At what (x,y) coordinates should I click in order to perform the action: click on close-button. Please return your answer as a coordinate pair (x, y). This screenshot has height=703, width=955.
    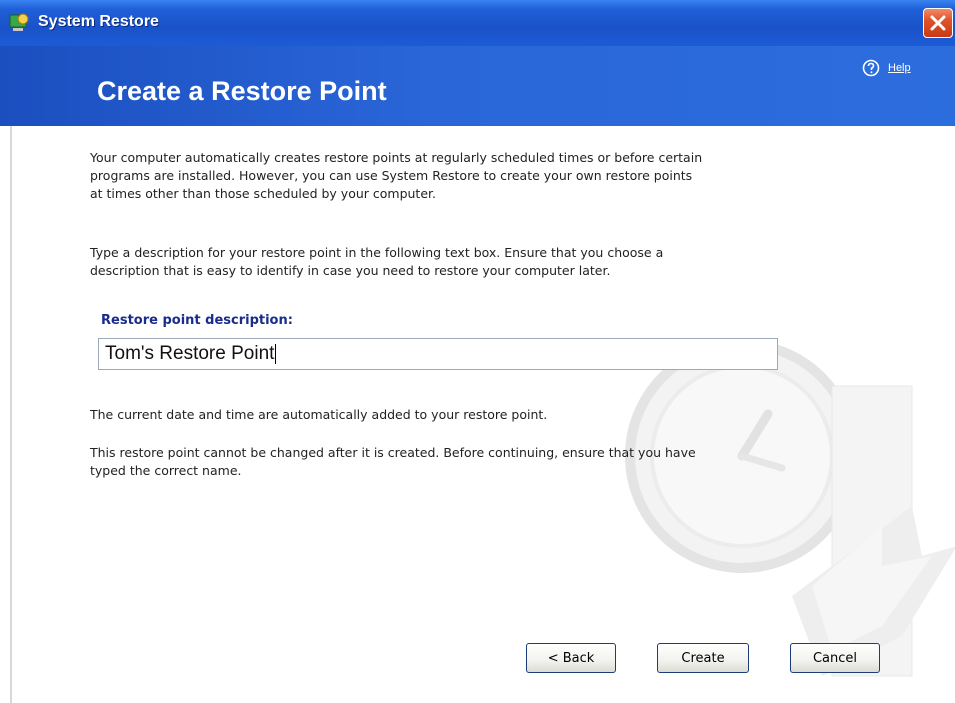
    Looking at the image, I should click on (938, 23).